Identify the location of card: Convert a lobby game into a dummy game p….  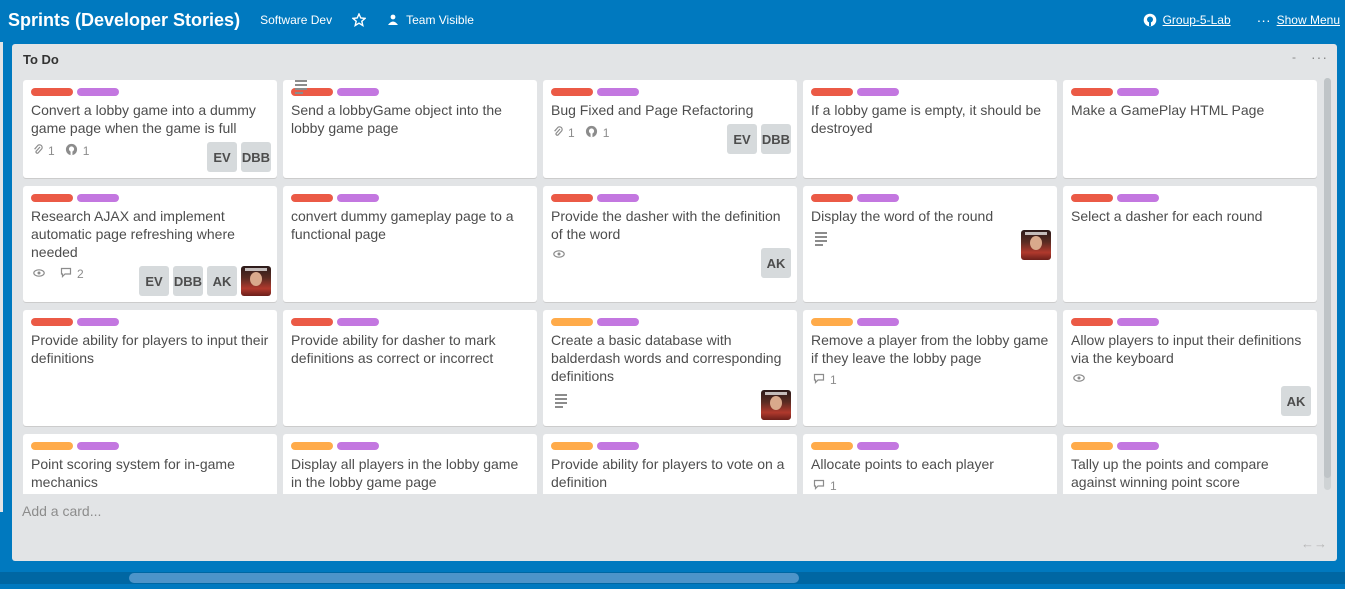
(150, 129).